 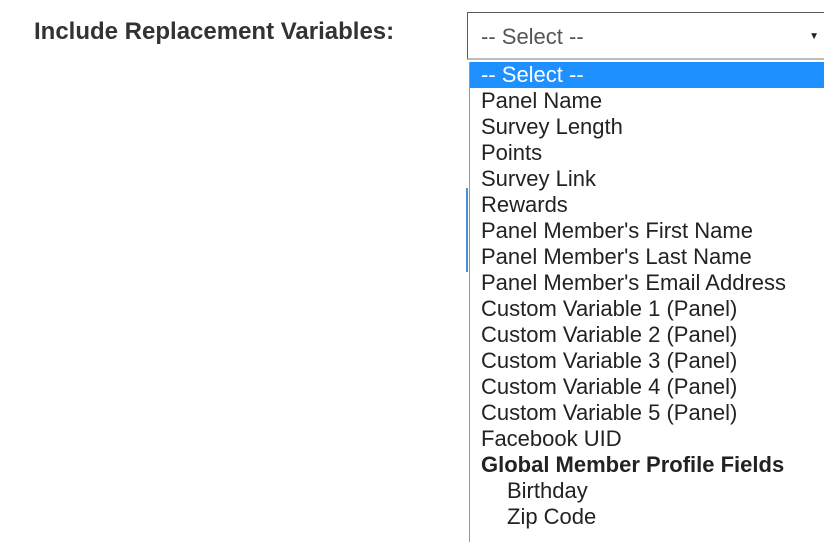 I want to click on option-custom-variable-1: Custom Variable 1 (Panel), so click(x=647, y=309).